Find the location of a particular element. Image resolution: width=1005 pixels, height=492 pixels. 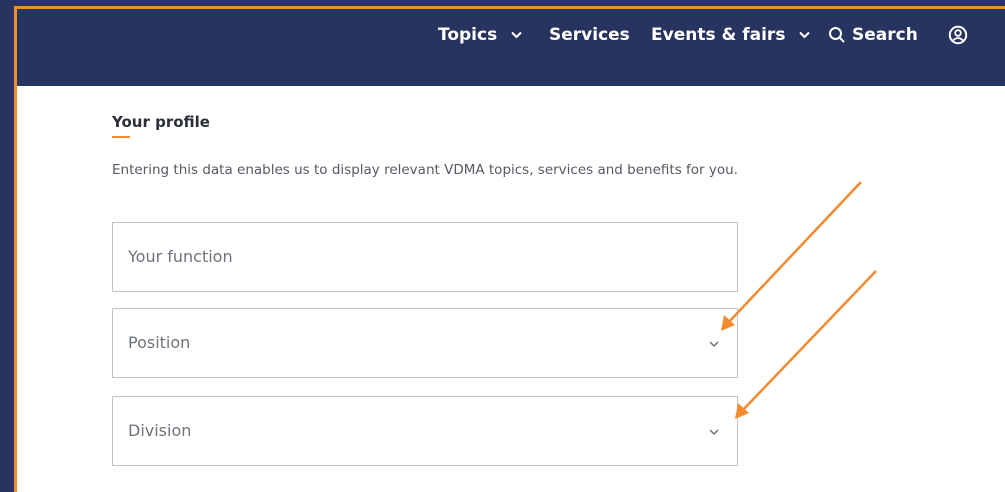

function-placeholder: Your function is located at coordinates (180, 256).